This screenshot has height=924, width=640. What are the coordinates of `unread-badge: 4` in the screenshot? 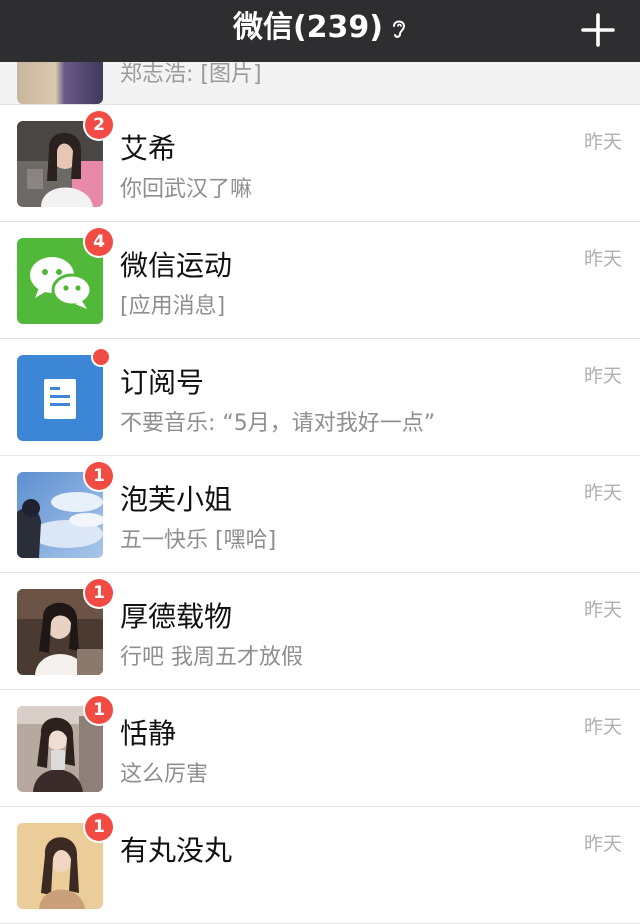 It's located at (99, 242).